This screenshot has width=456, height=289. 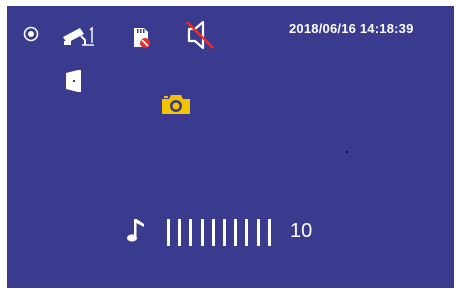 I want to click on date-time-display: 2018/06/16 14:18:39, so click(x=351, y=28).